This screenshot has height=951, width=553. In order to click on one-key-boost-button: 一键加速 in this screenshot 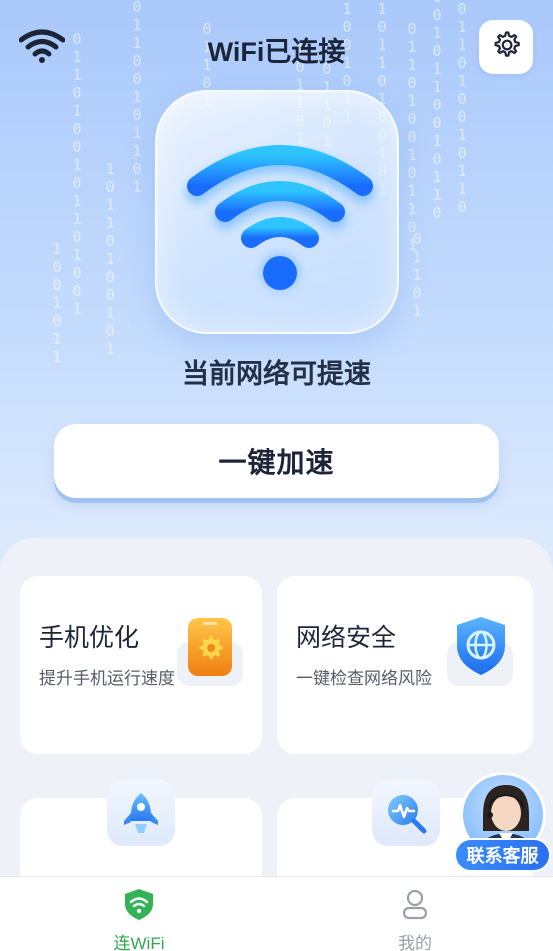, I will do `click(276, 461)`.